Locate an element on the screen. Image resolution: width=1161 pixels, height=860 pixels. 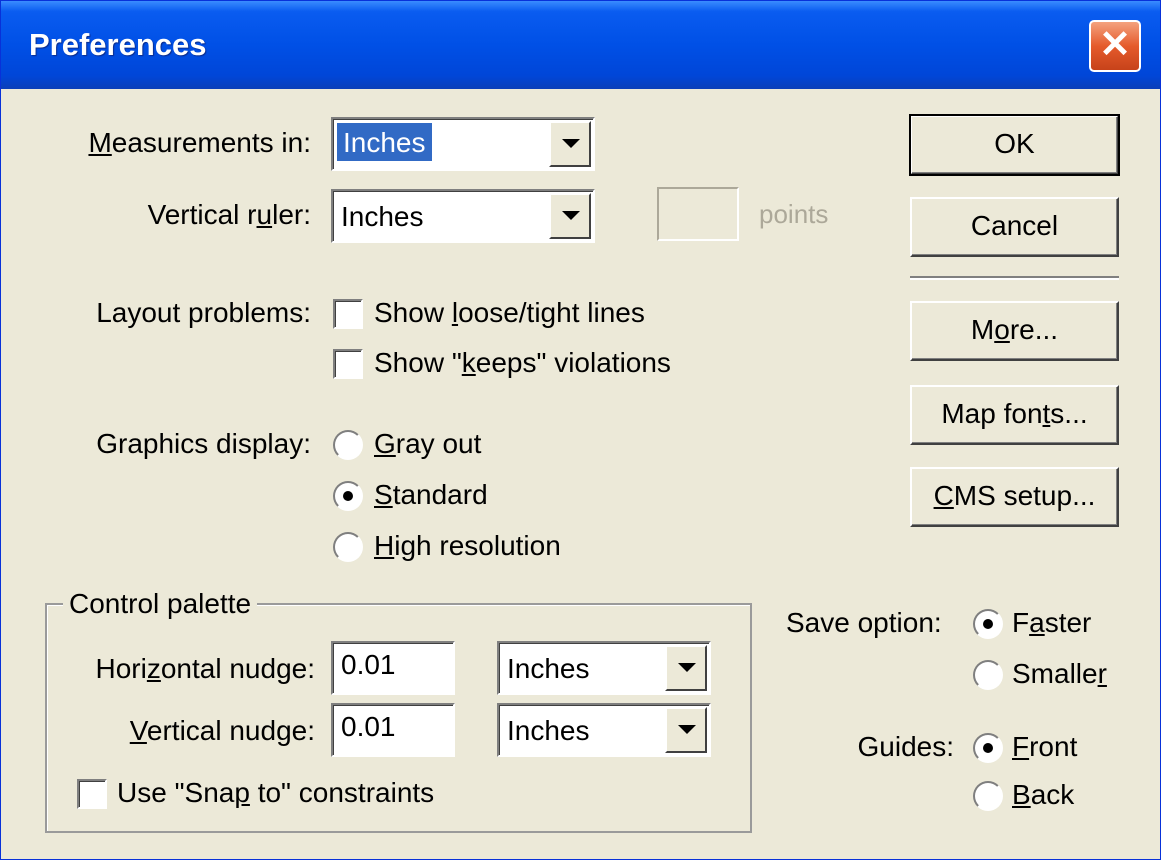
standard-label: Standard is located at coordinates (431, 494).